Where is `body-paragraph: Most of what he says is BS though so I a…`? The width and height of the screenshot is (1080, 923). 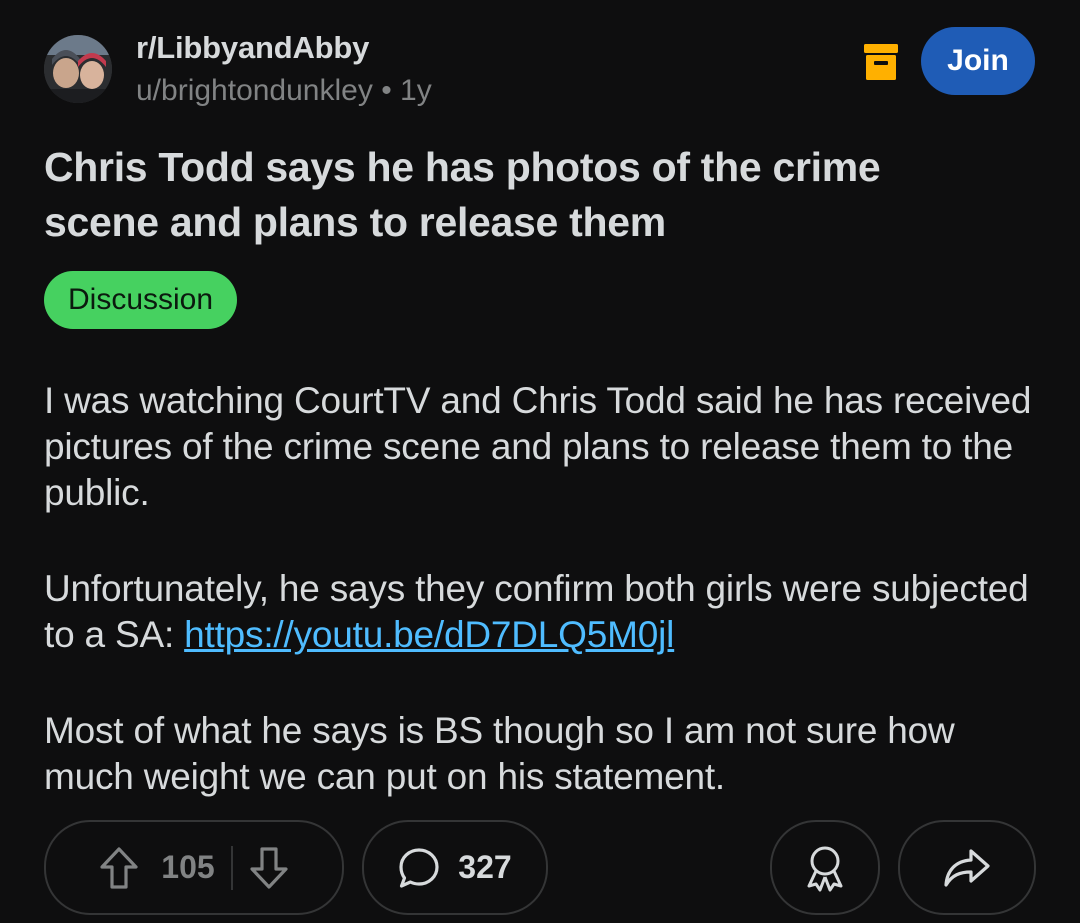
body-paragraph: Most of what he says is BS though so I a… is located at coordinates (499, 753).